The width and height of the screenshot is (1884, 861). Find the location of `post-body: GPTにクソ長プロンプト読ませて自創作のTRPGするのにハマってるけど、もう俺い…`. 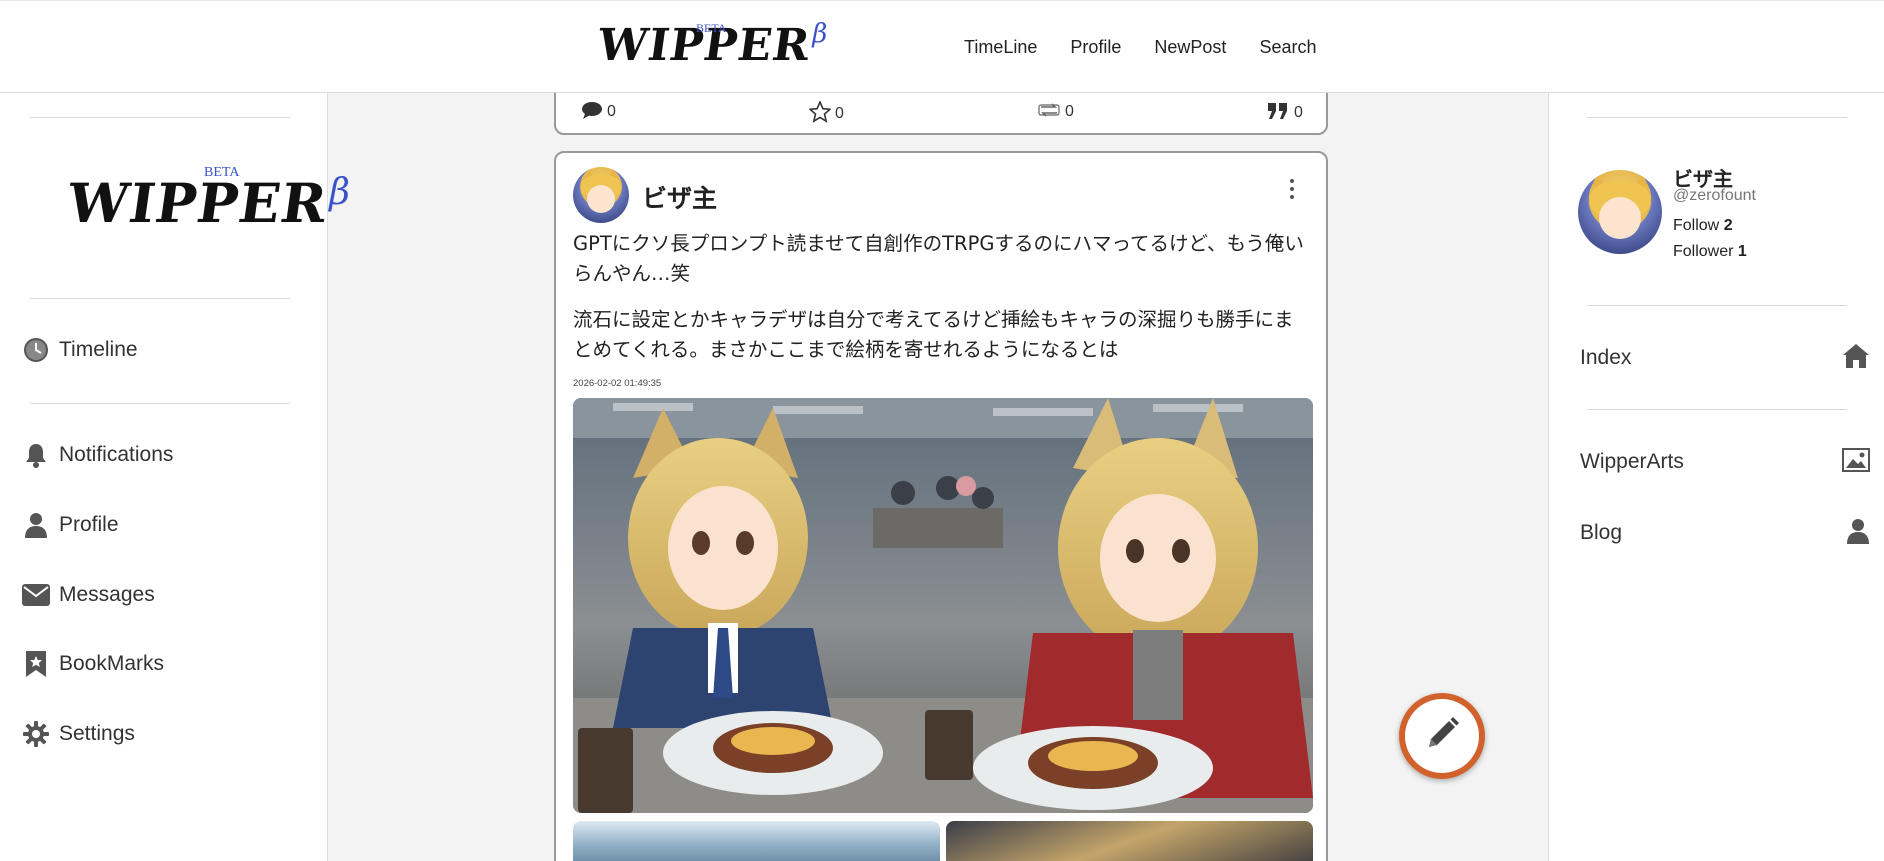

post-body: GPTにクソ長プロンプト読ませて自創作のTRPGするのにハマってるけど、もう俺い… is located at coordinates (943, 305).